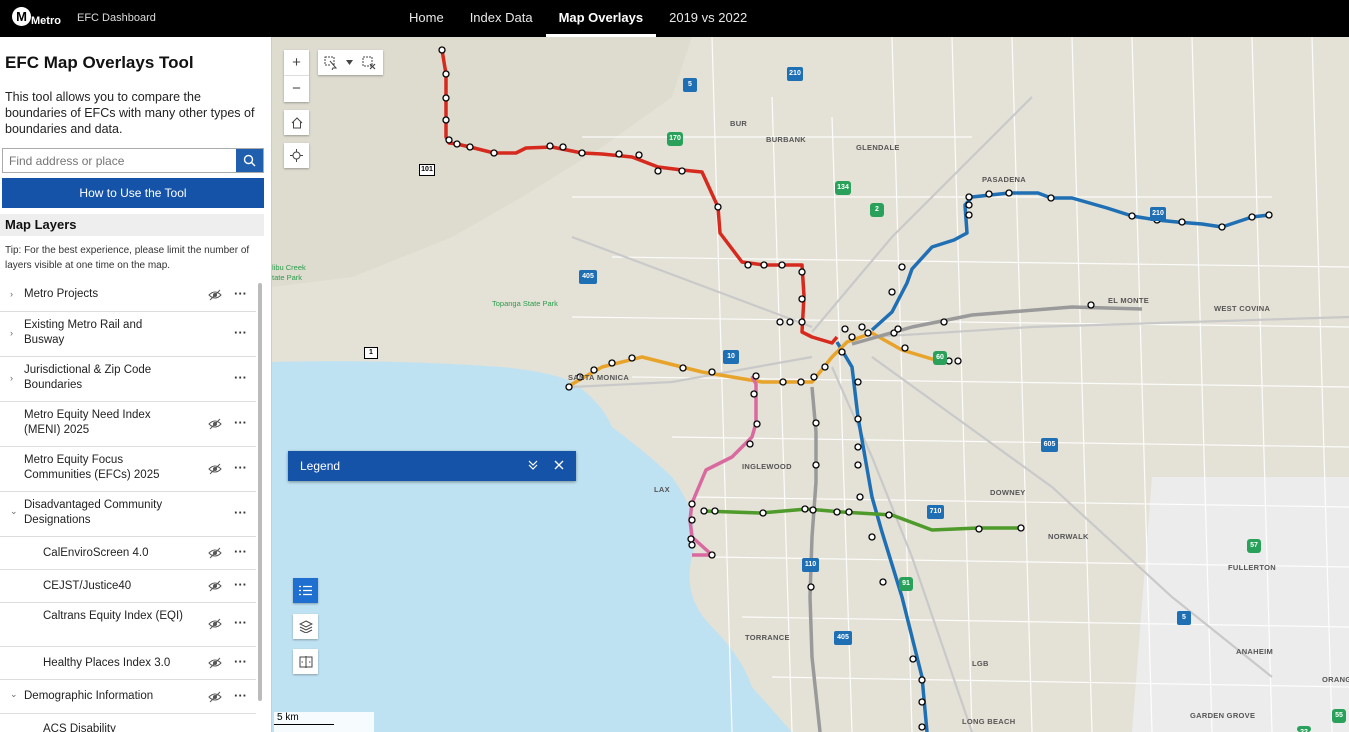 This screenshot has width=1349, height=732. I want to click on layer-label: Demographic Information, so click(89, 696).